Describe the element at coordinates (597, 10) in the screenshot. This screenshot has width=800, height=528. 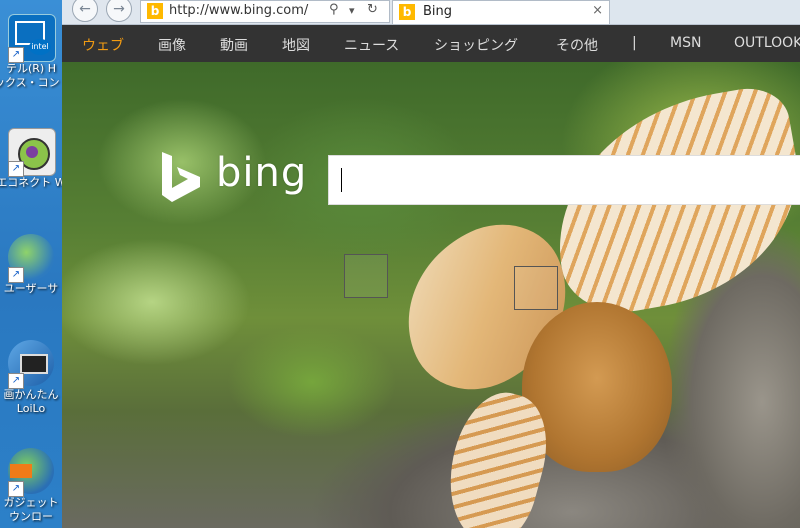
I see `close-icon: ×` at that location.